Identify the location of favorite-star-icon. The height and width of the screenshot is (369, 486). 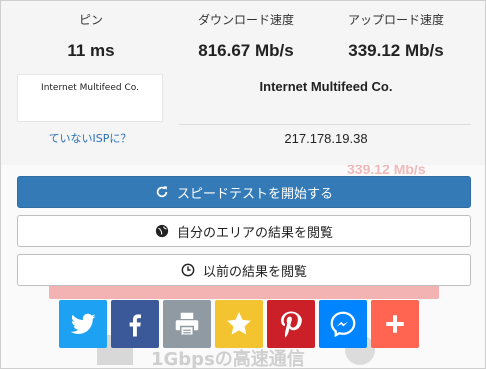
(239, 323).